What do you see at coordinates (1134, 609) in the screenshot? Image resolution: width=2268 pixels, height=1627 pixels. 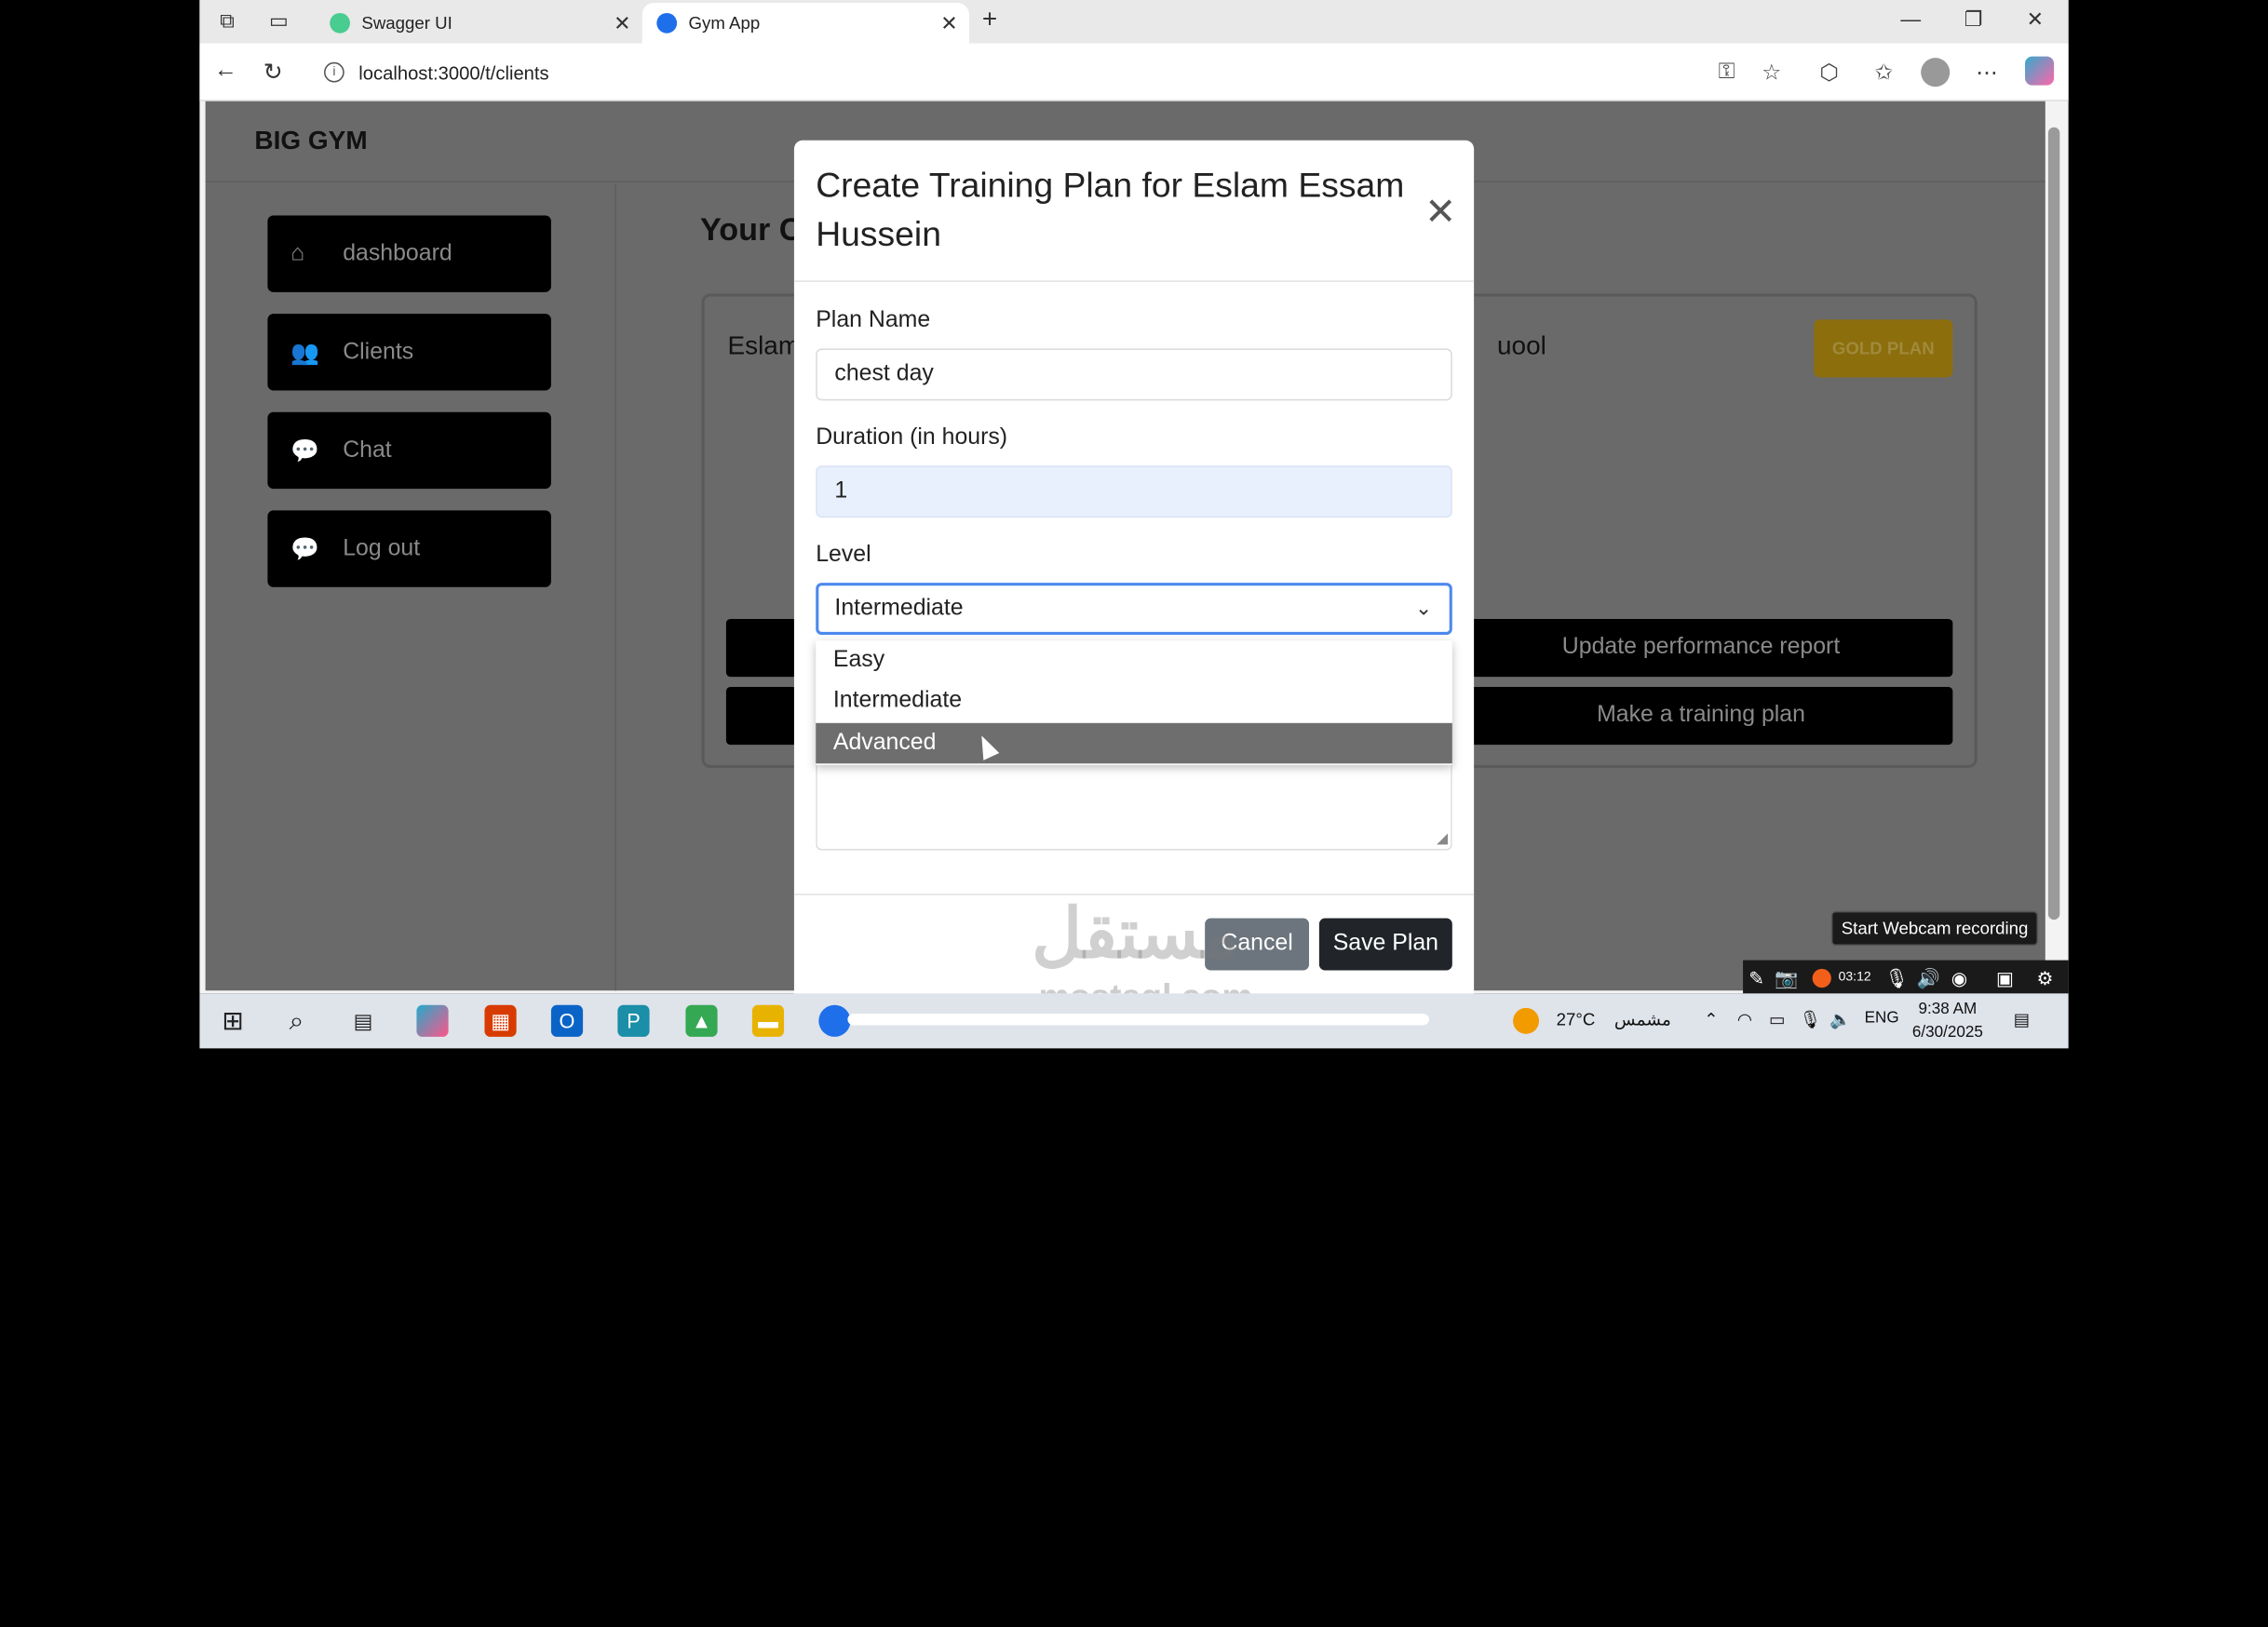 I see `level-select: Intermediate ⌄` at bounding box center [1134, 609].